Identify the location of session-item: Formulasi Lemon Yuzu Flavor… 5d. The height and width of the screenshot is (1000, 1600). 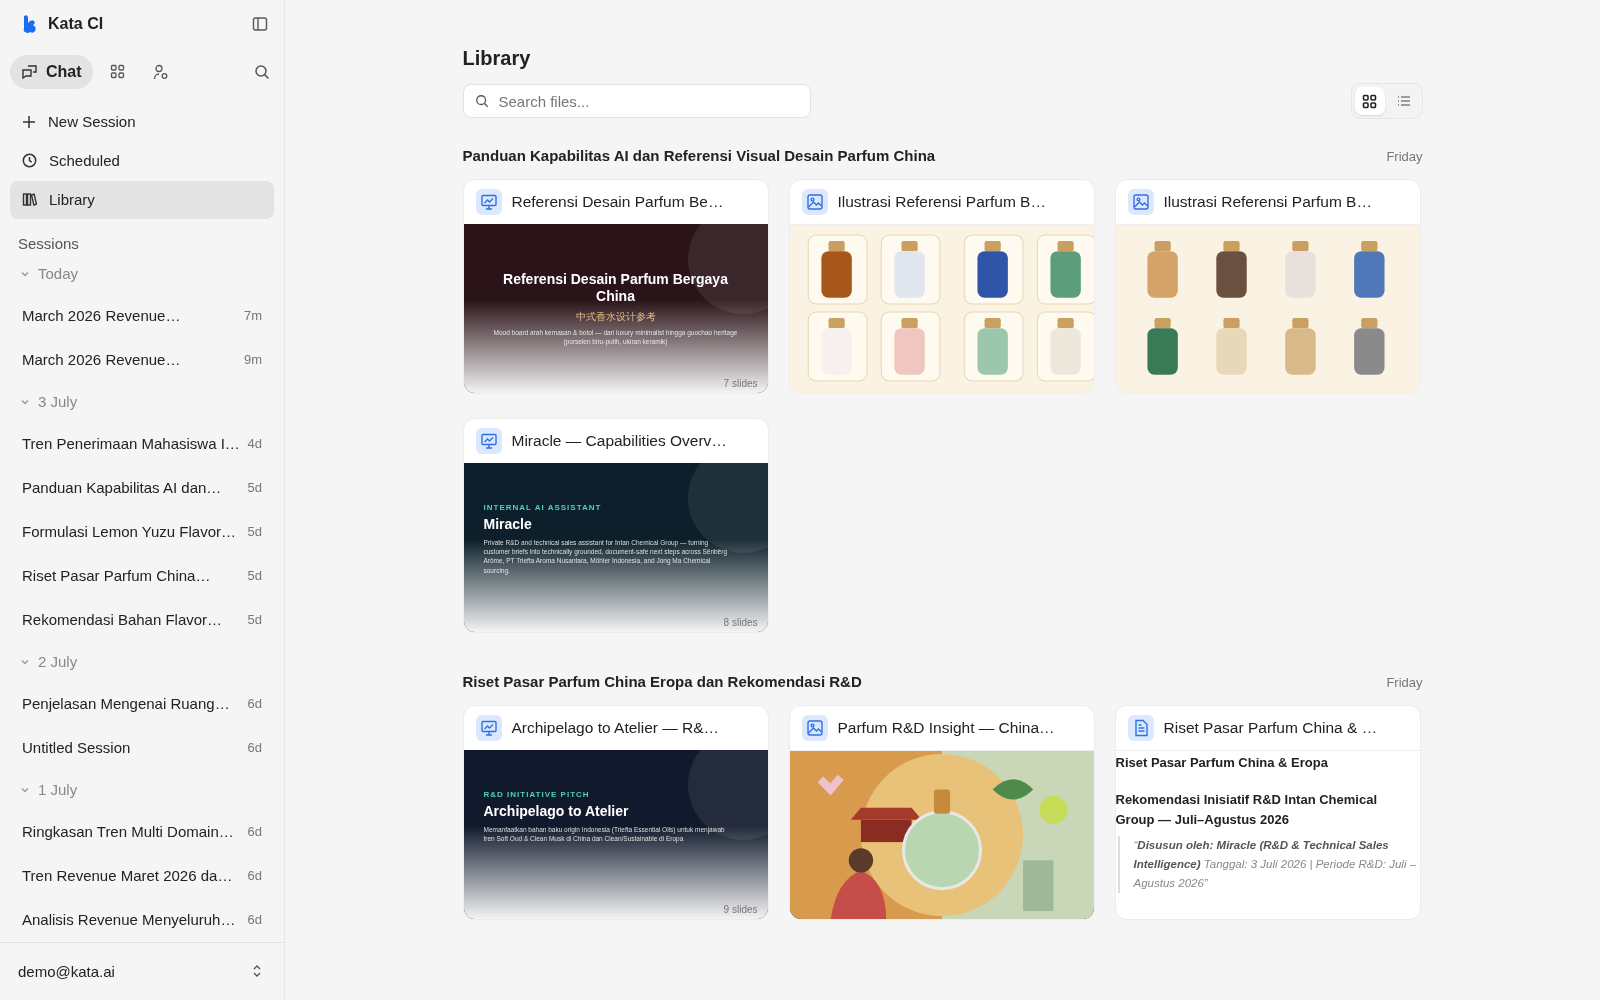
(142, 531).